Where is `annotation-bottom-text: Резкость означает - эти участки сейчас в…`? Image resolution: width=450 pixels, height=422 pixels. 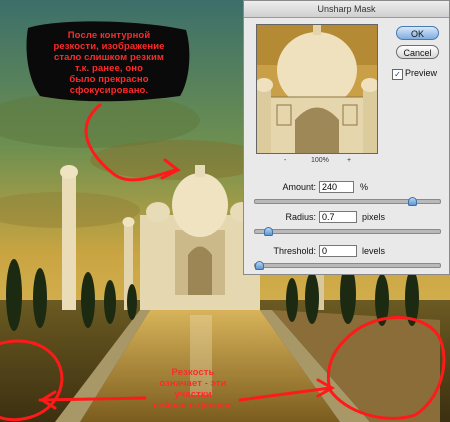 annotation-bottom-text: Резкость означает - эти участки сейчас в… is located at coordinates (193, 389).